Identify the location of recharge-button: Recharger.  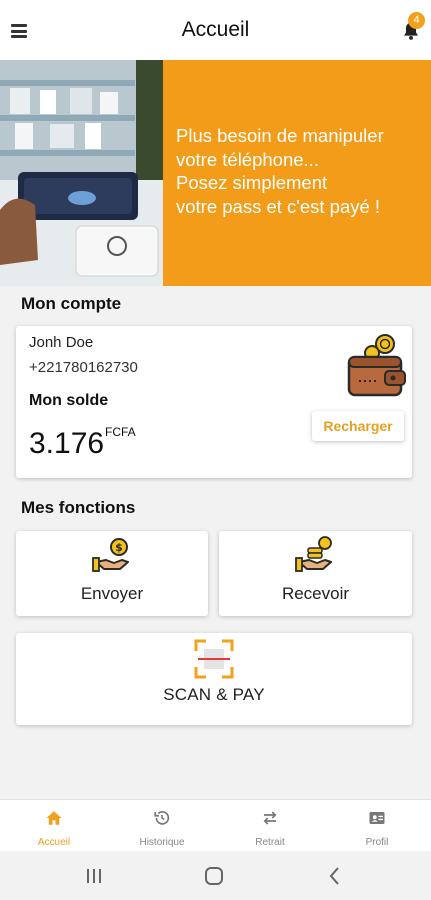
(358, 426).